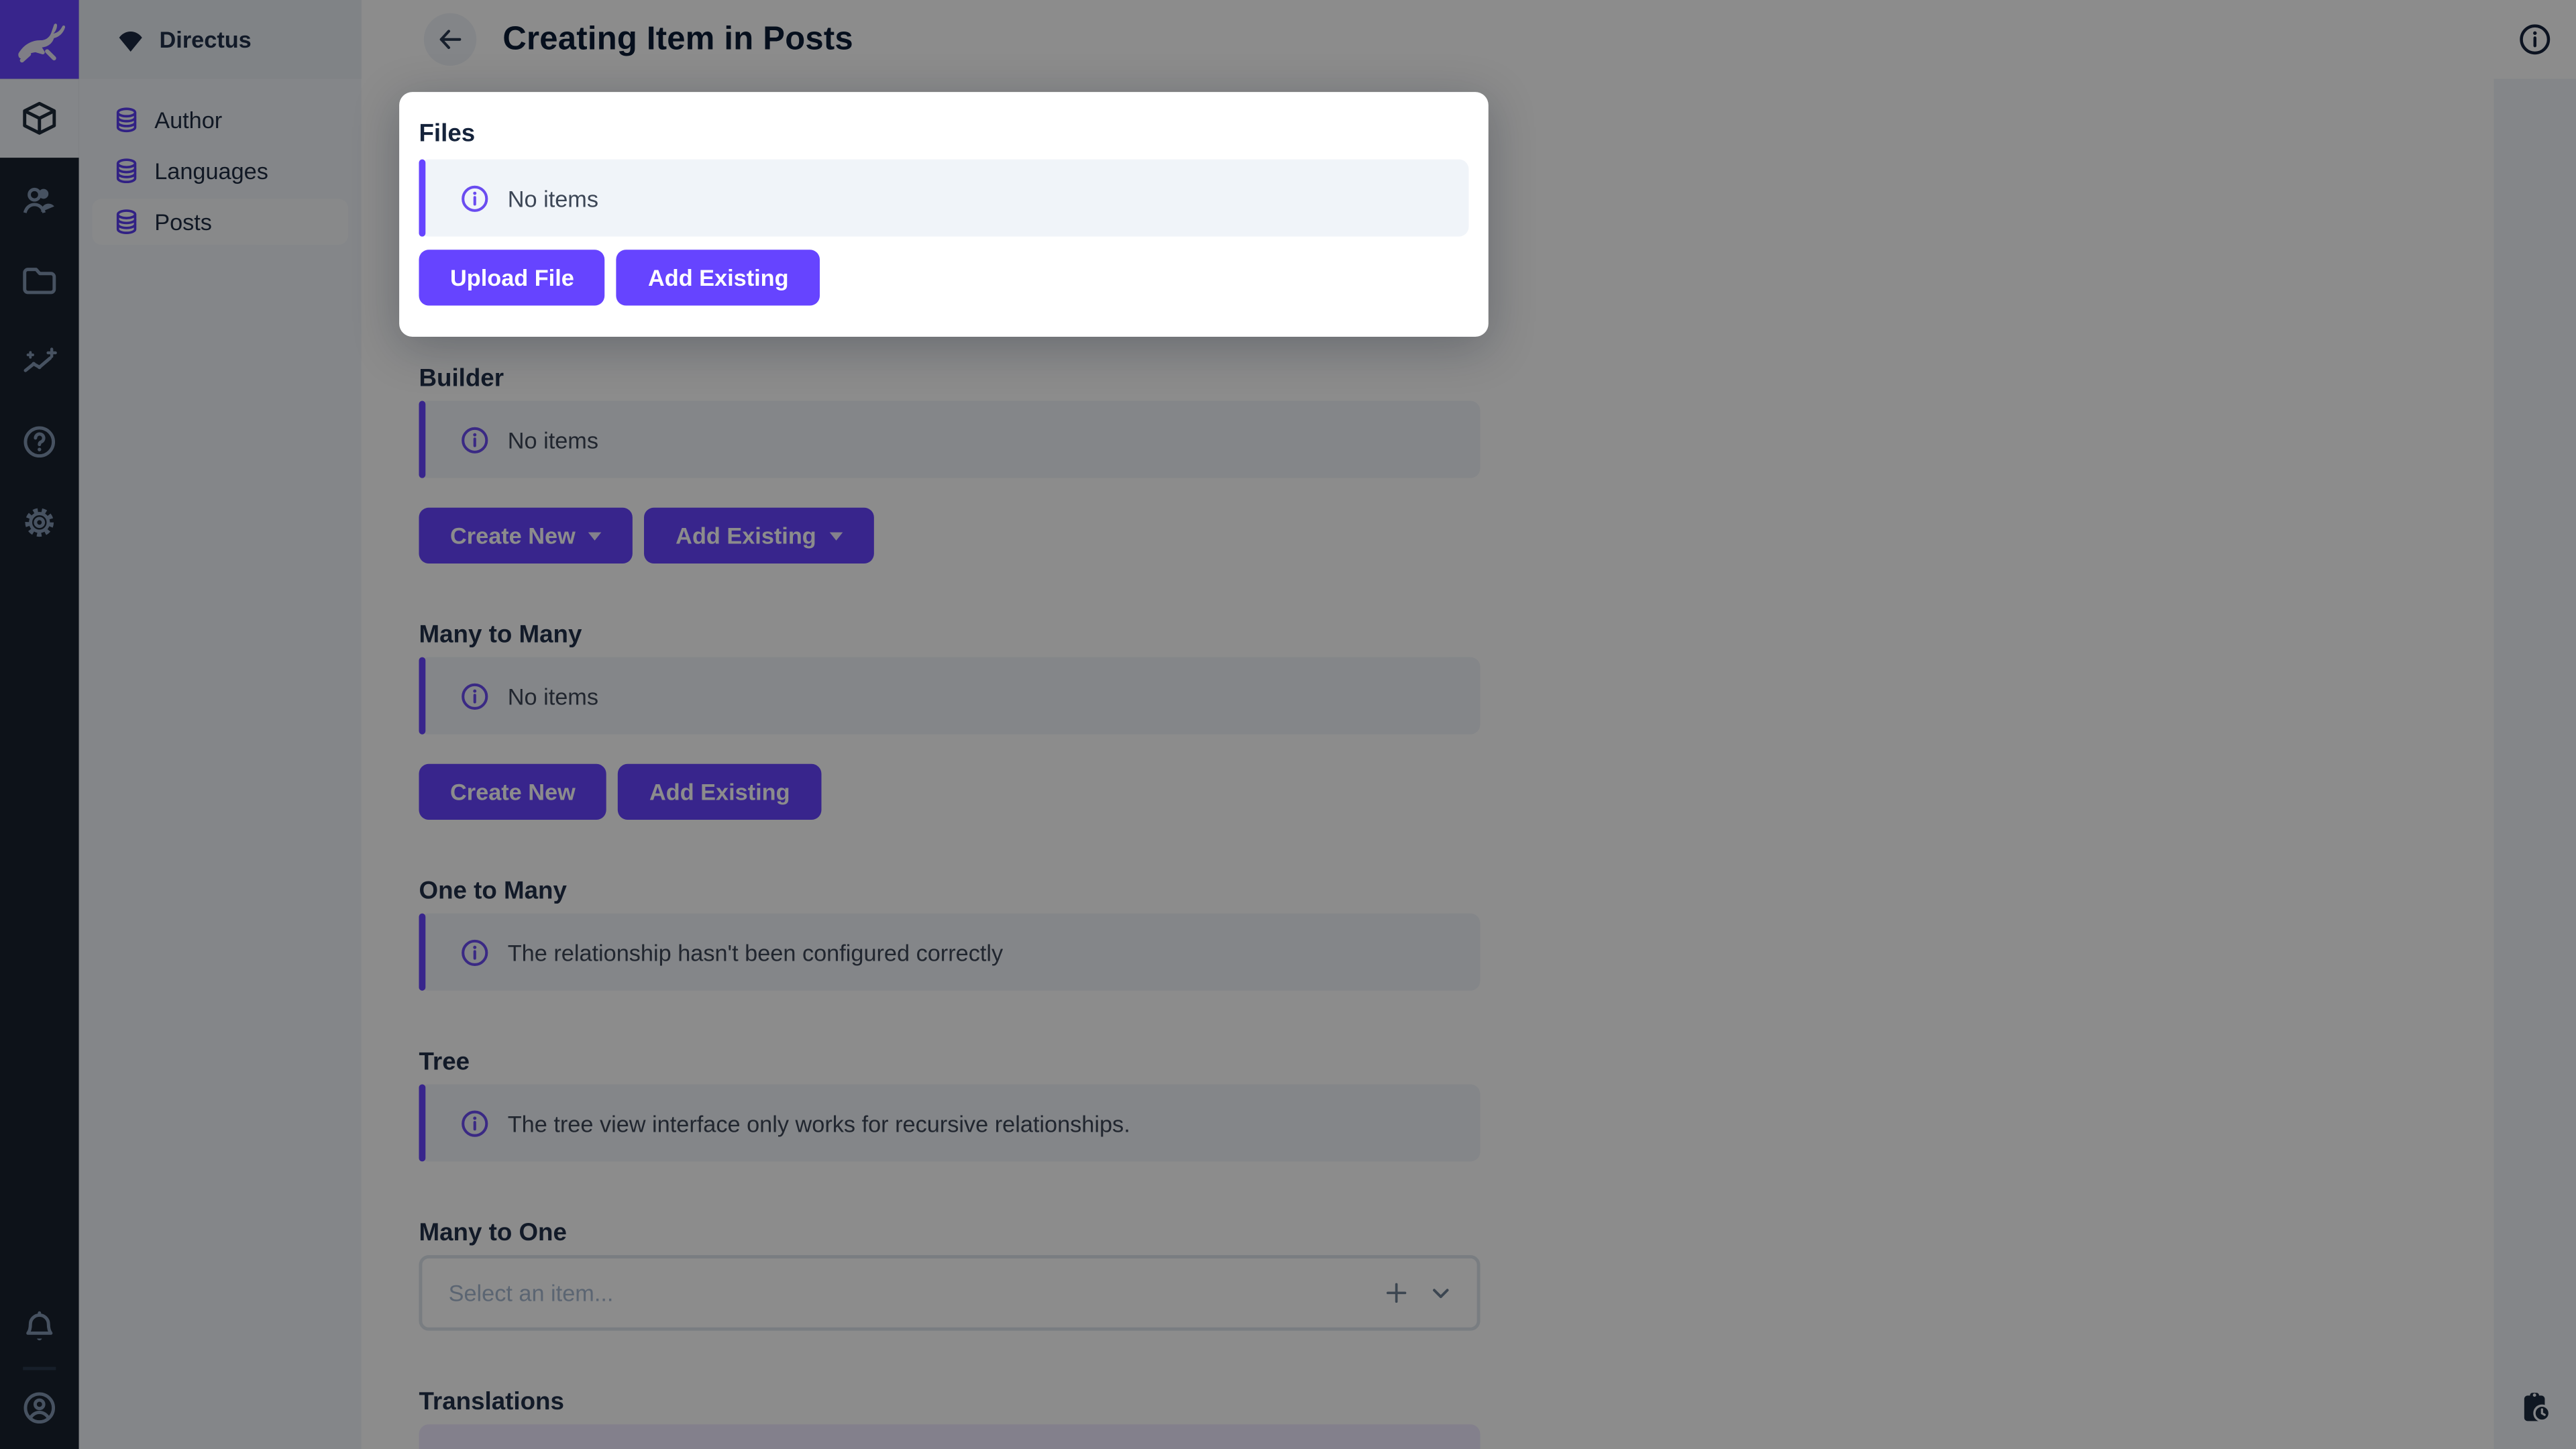 The width and height of the screenshot is (2576, 1449). I want to click on button-row: Upload File Add Existing, so click(943, 278).